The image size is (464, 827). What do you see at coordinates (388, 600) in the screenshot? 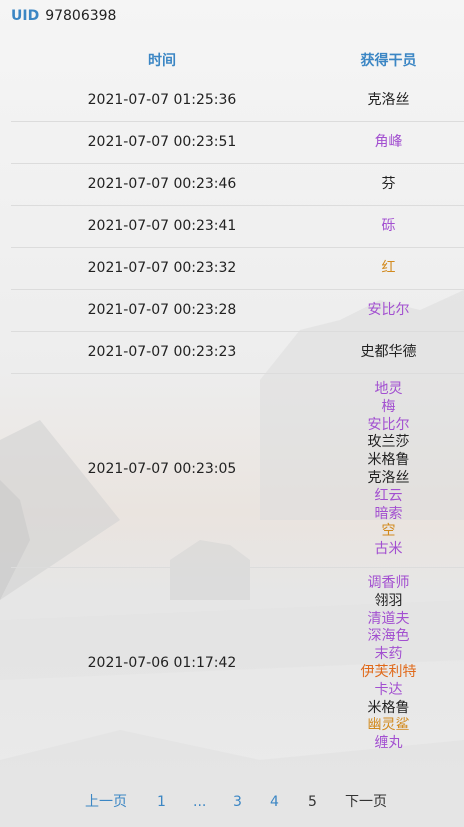
I see `operator-name: 翎羽` at bounding box center [388, 600].